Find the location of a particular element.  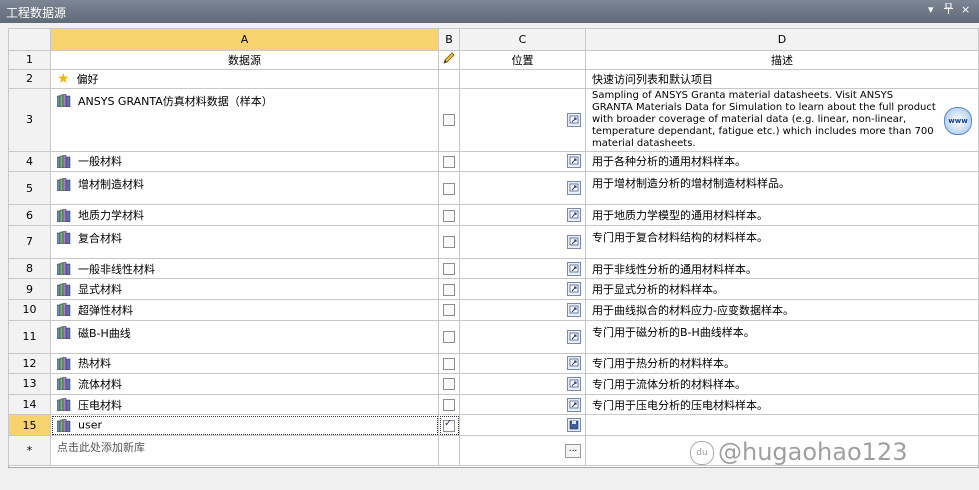

close-icon: × is located at coordinates (965, 9).